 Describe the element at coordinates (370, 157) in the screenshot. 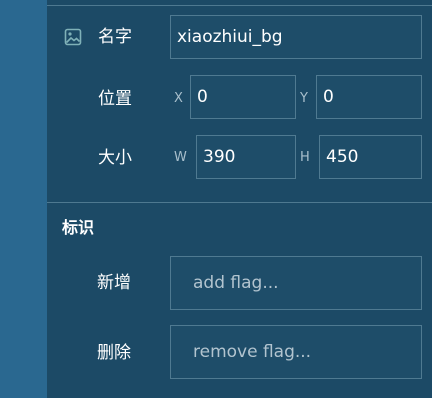

I see `size-h-field: 450` at that location.